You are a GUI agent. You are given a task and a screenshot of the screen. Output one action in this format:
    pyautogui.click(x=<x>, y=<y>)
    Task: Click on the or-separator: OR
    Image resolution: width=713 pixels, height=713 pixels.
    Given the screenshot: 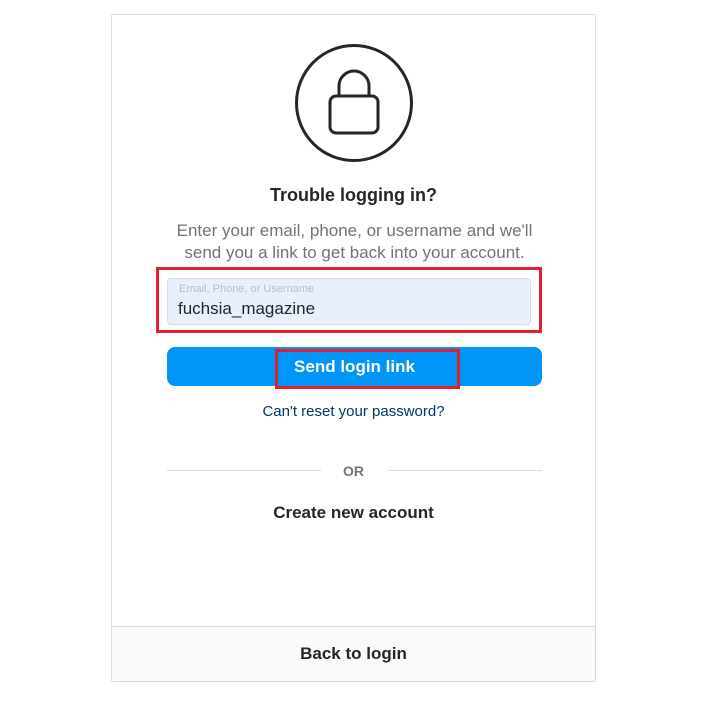 What is the action you would take?
    pyautogui.click(x=353, y=471)
    